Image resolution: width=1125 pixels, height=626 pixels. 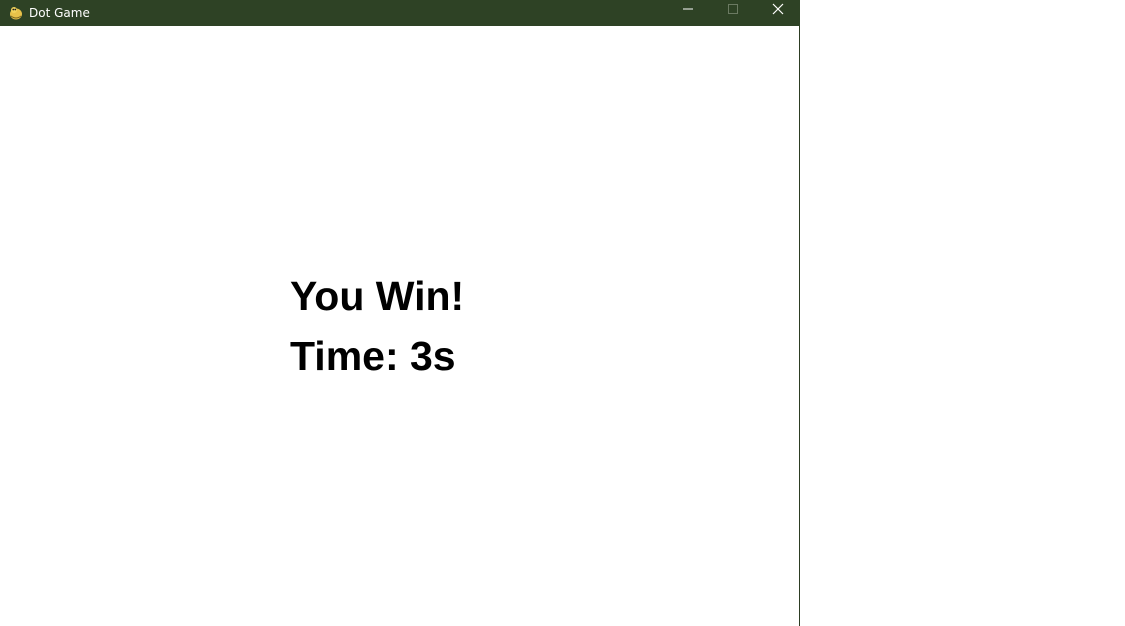 I want to click on time-value: 3s, so click(x=433, y=356).